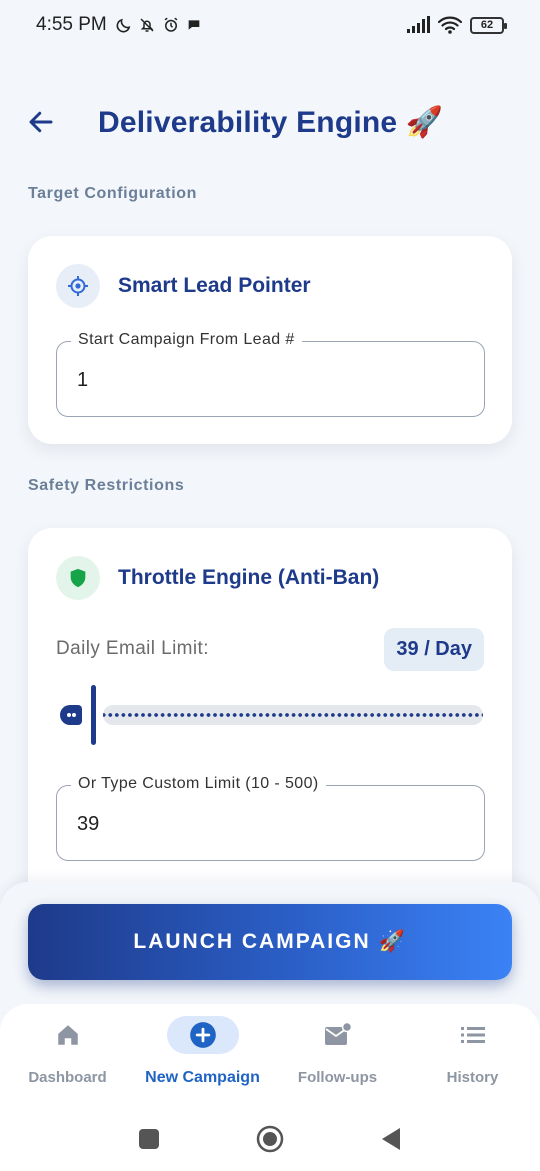 The height and width of the screenshot is (1171, 540). I want to click on daily-limit-slider, so click(270, 715).